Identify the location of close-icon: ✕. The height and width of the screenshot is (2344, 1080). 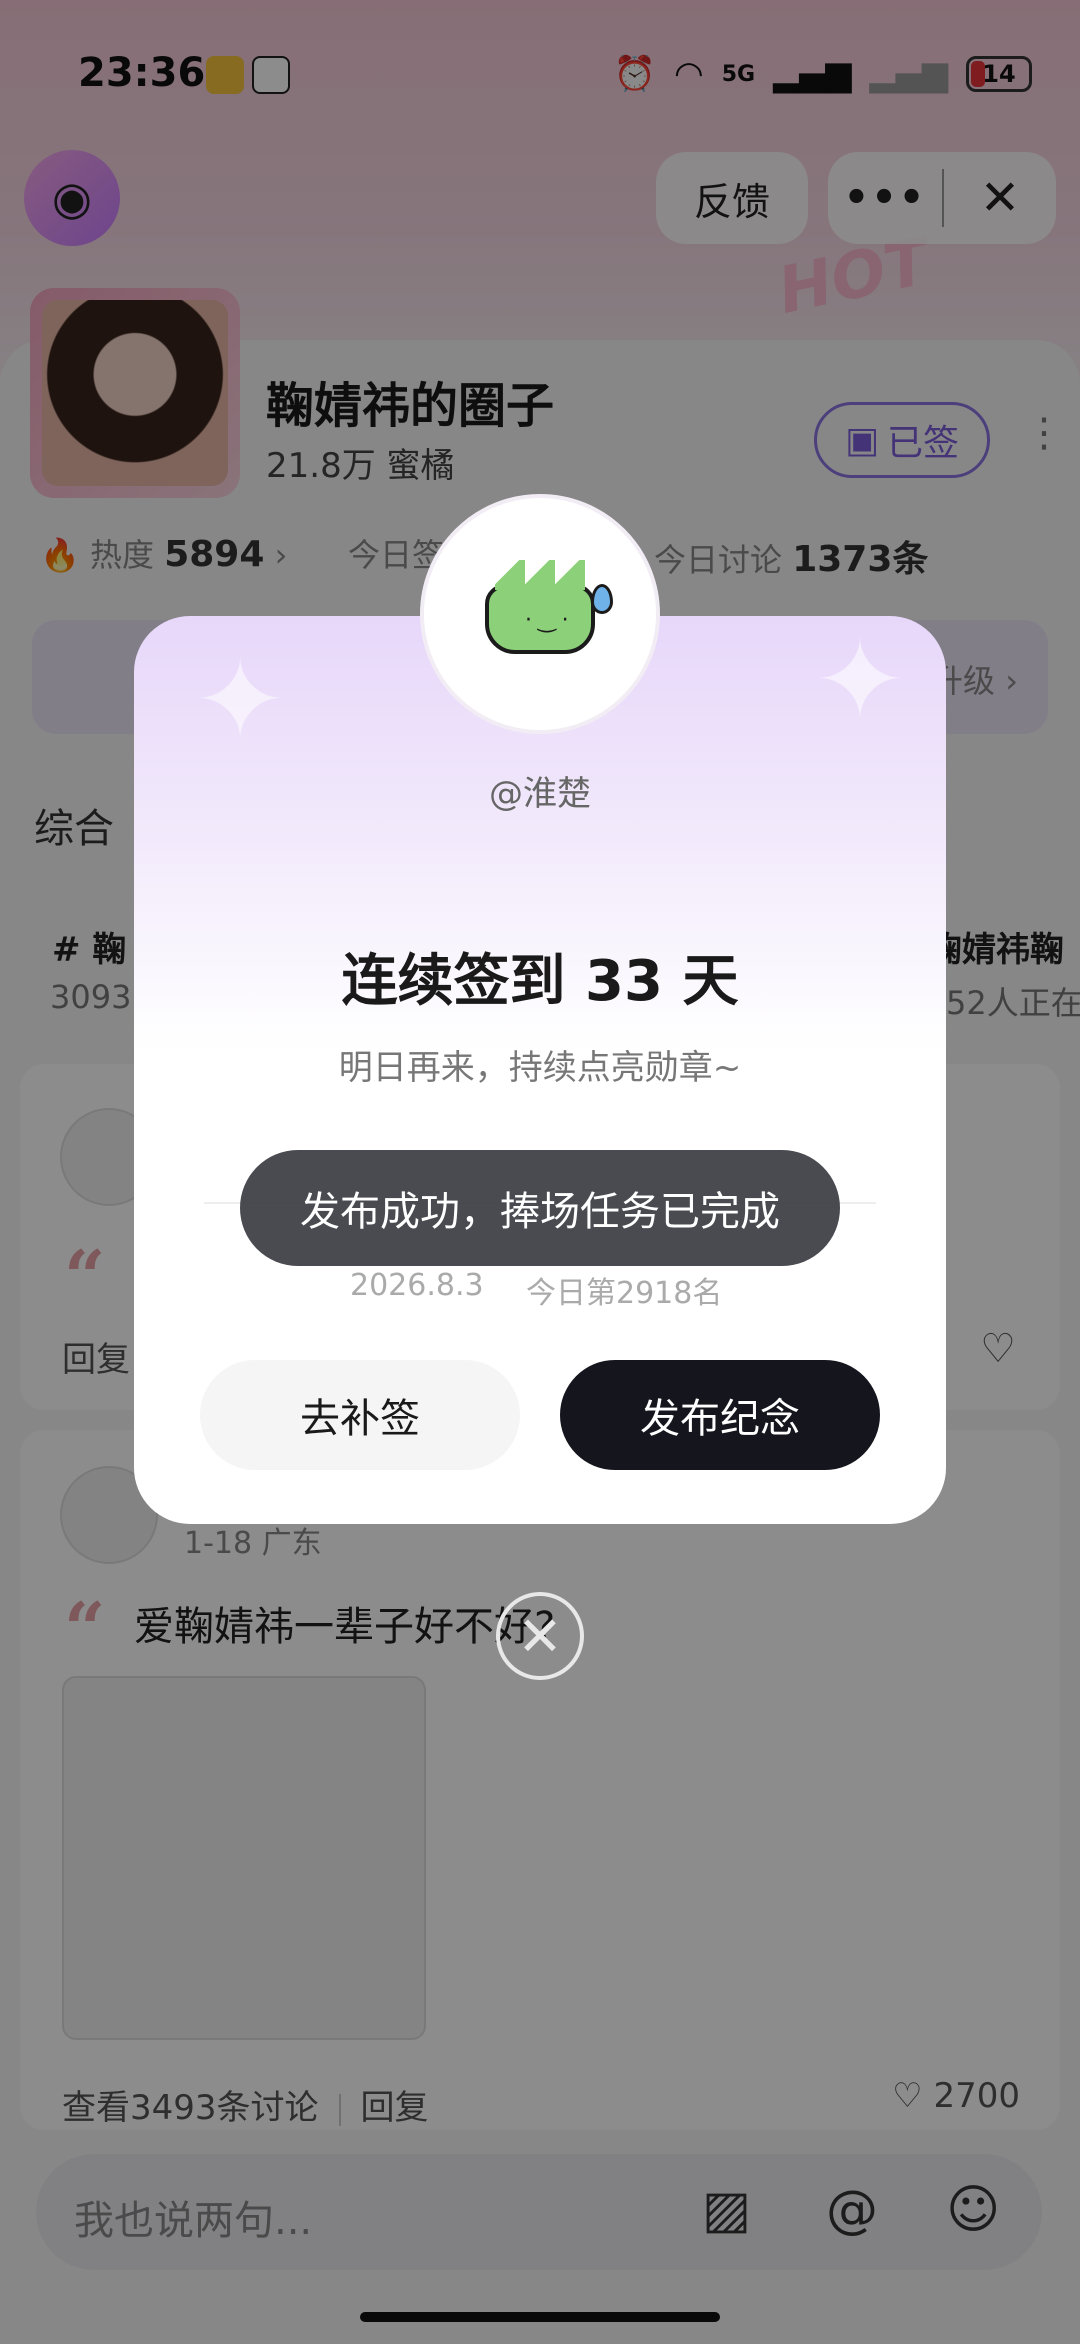
(540, 1636).